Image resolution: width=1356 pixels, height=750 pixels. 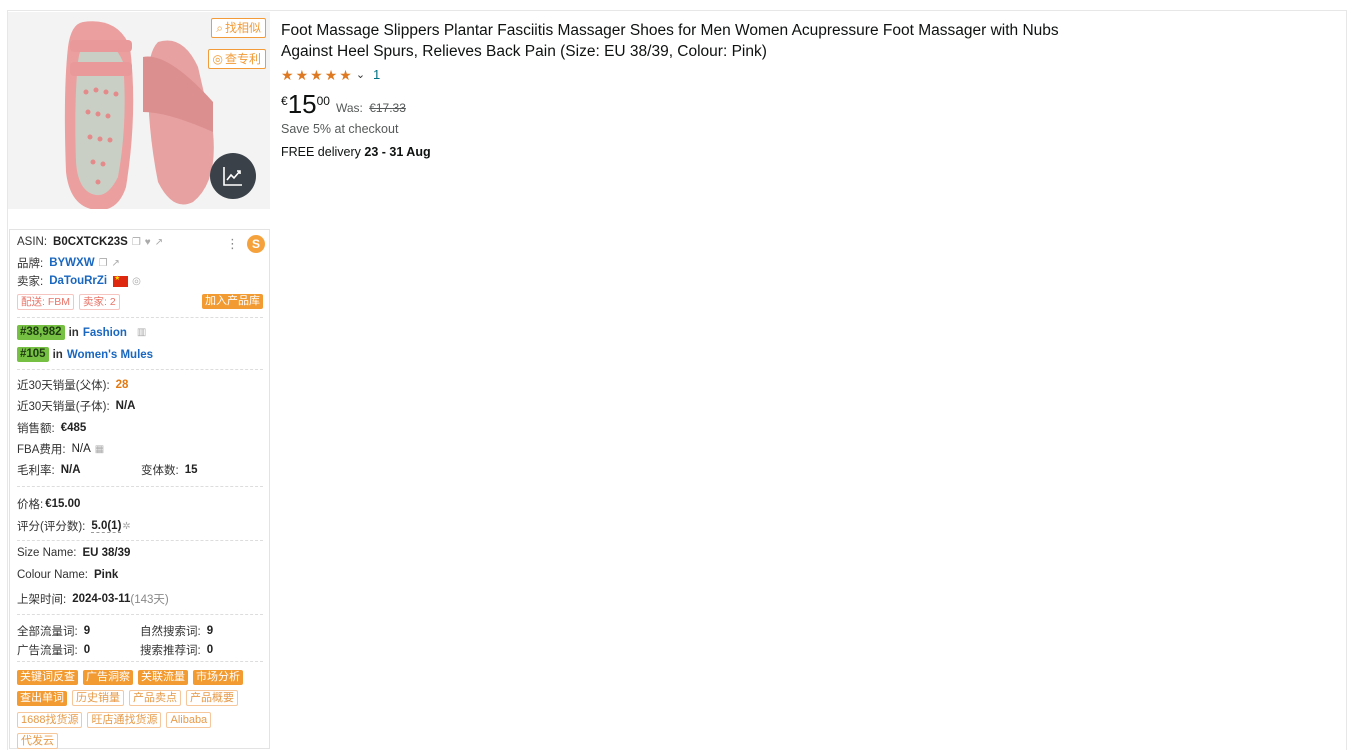 What do you see at coordinates (387, 108) in the screenshot?
I see `was-price-value: €17.33` at bounding box center [387, 108].